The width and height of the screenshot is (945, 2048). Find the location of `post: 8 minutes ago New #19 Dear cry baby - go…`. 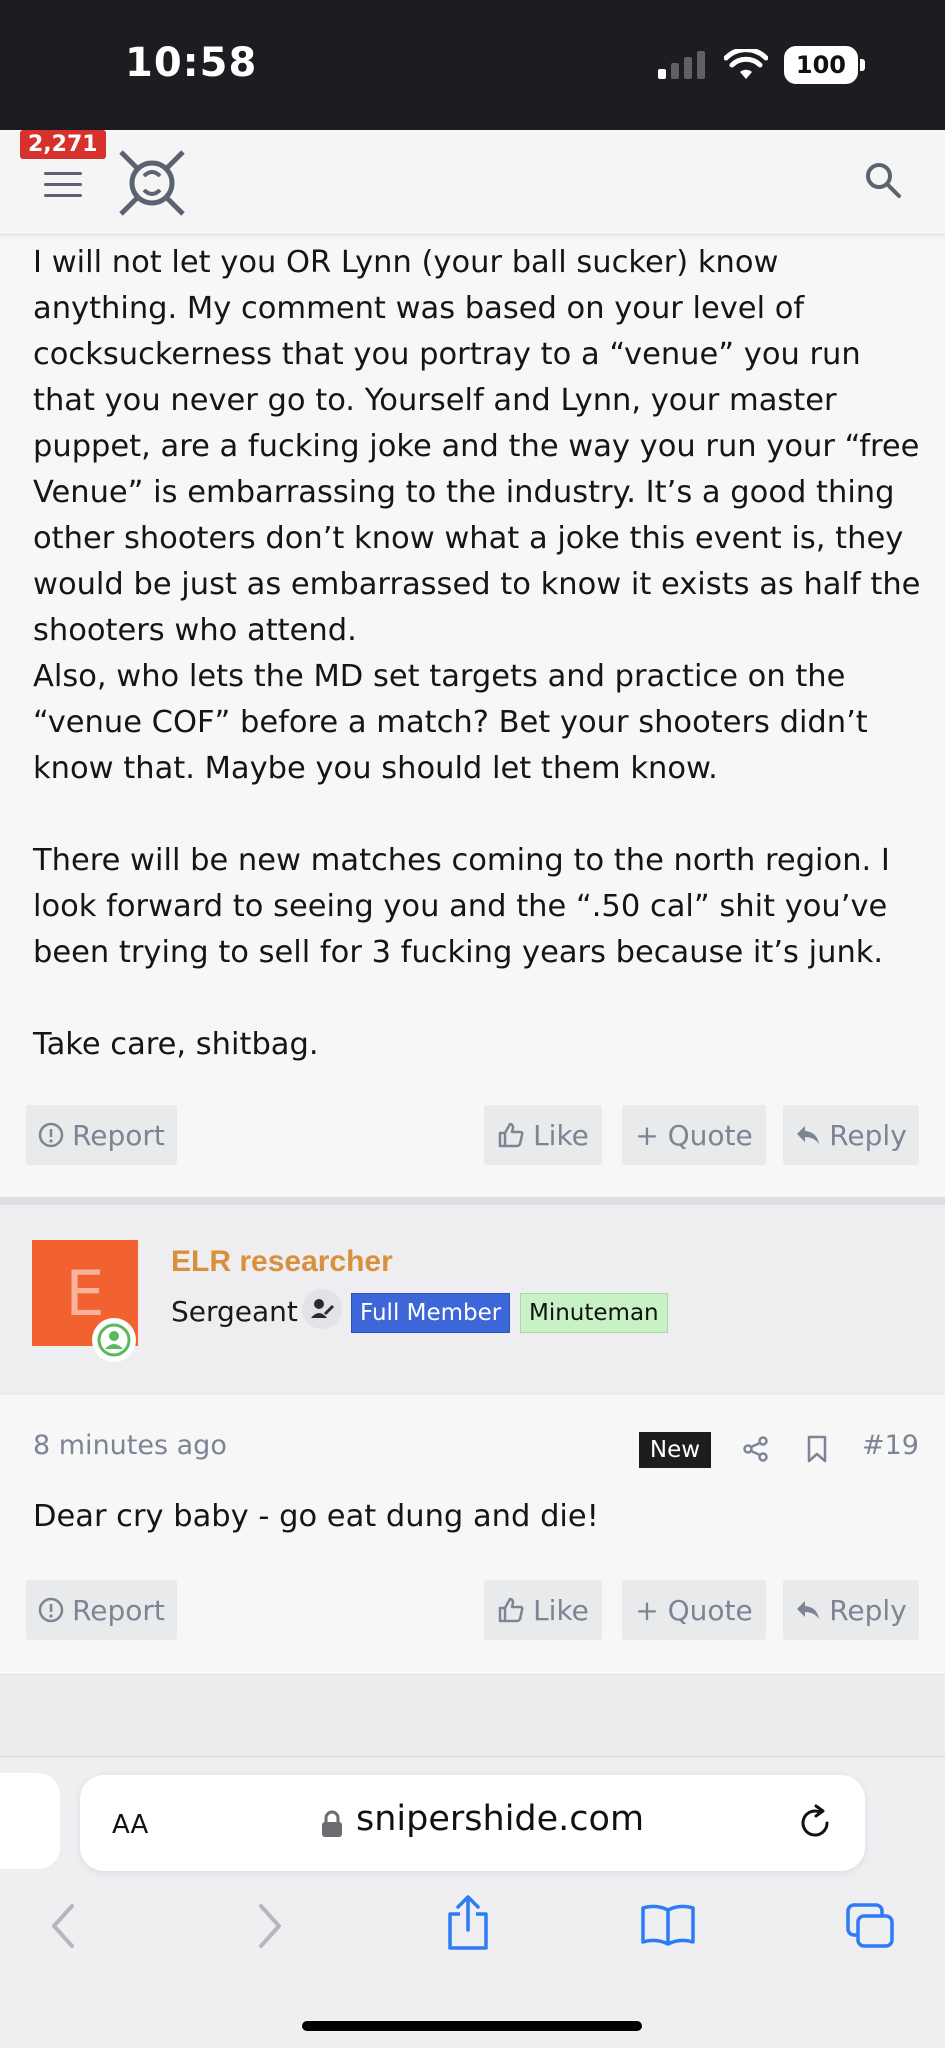

post: 8 minutes ago New #19 Dear cry baby - go… is located at coordinates (472, 1535).